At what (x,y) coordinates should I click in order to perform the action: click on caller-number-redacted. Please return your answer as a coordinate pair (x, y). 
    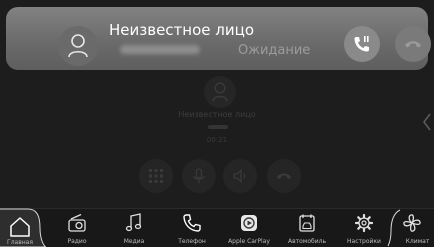
    Looking at the image, I should click on (160, 49).